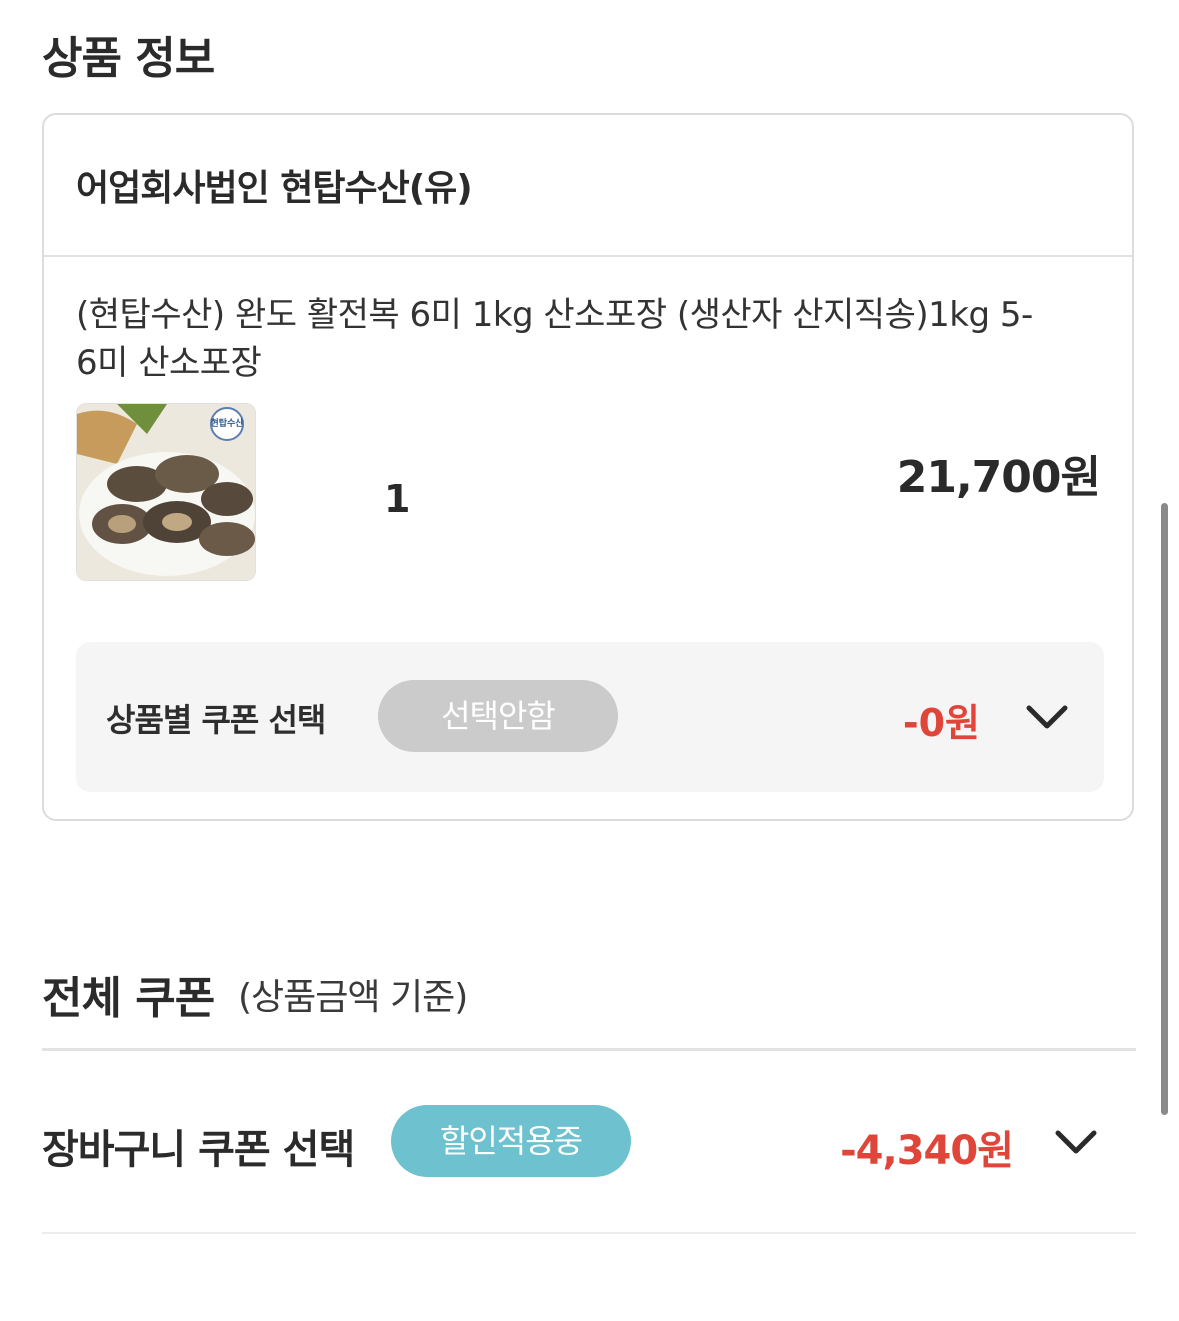  What do you see at coordinates (588, 256) in the screenshot?
I see `card-divider` at bounding box center [588, 256].